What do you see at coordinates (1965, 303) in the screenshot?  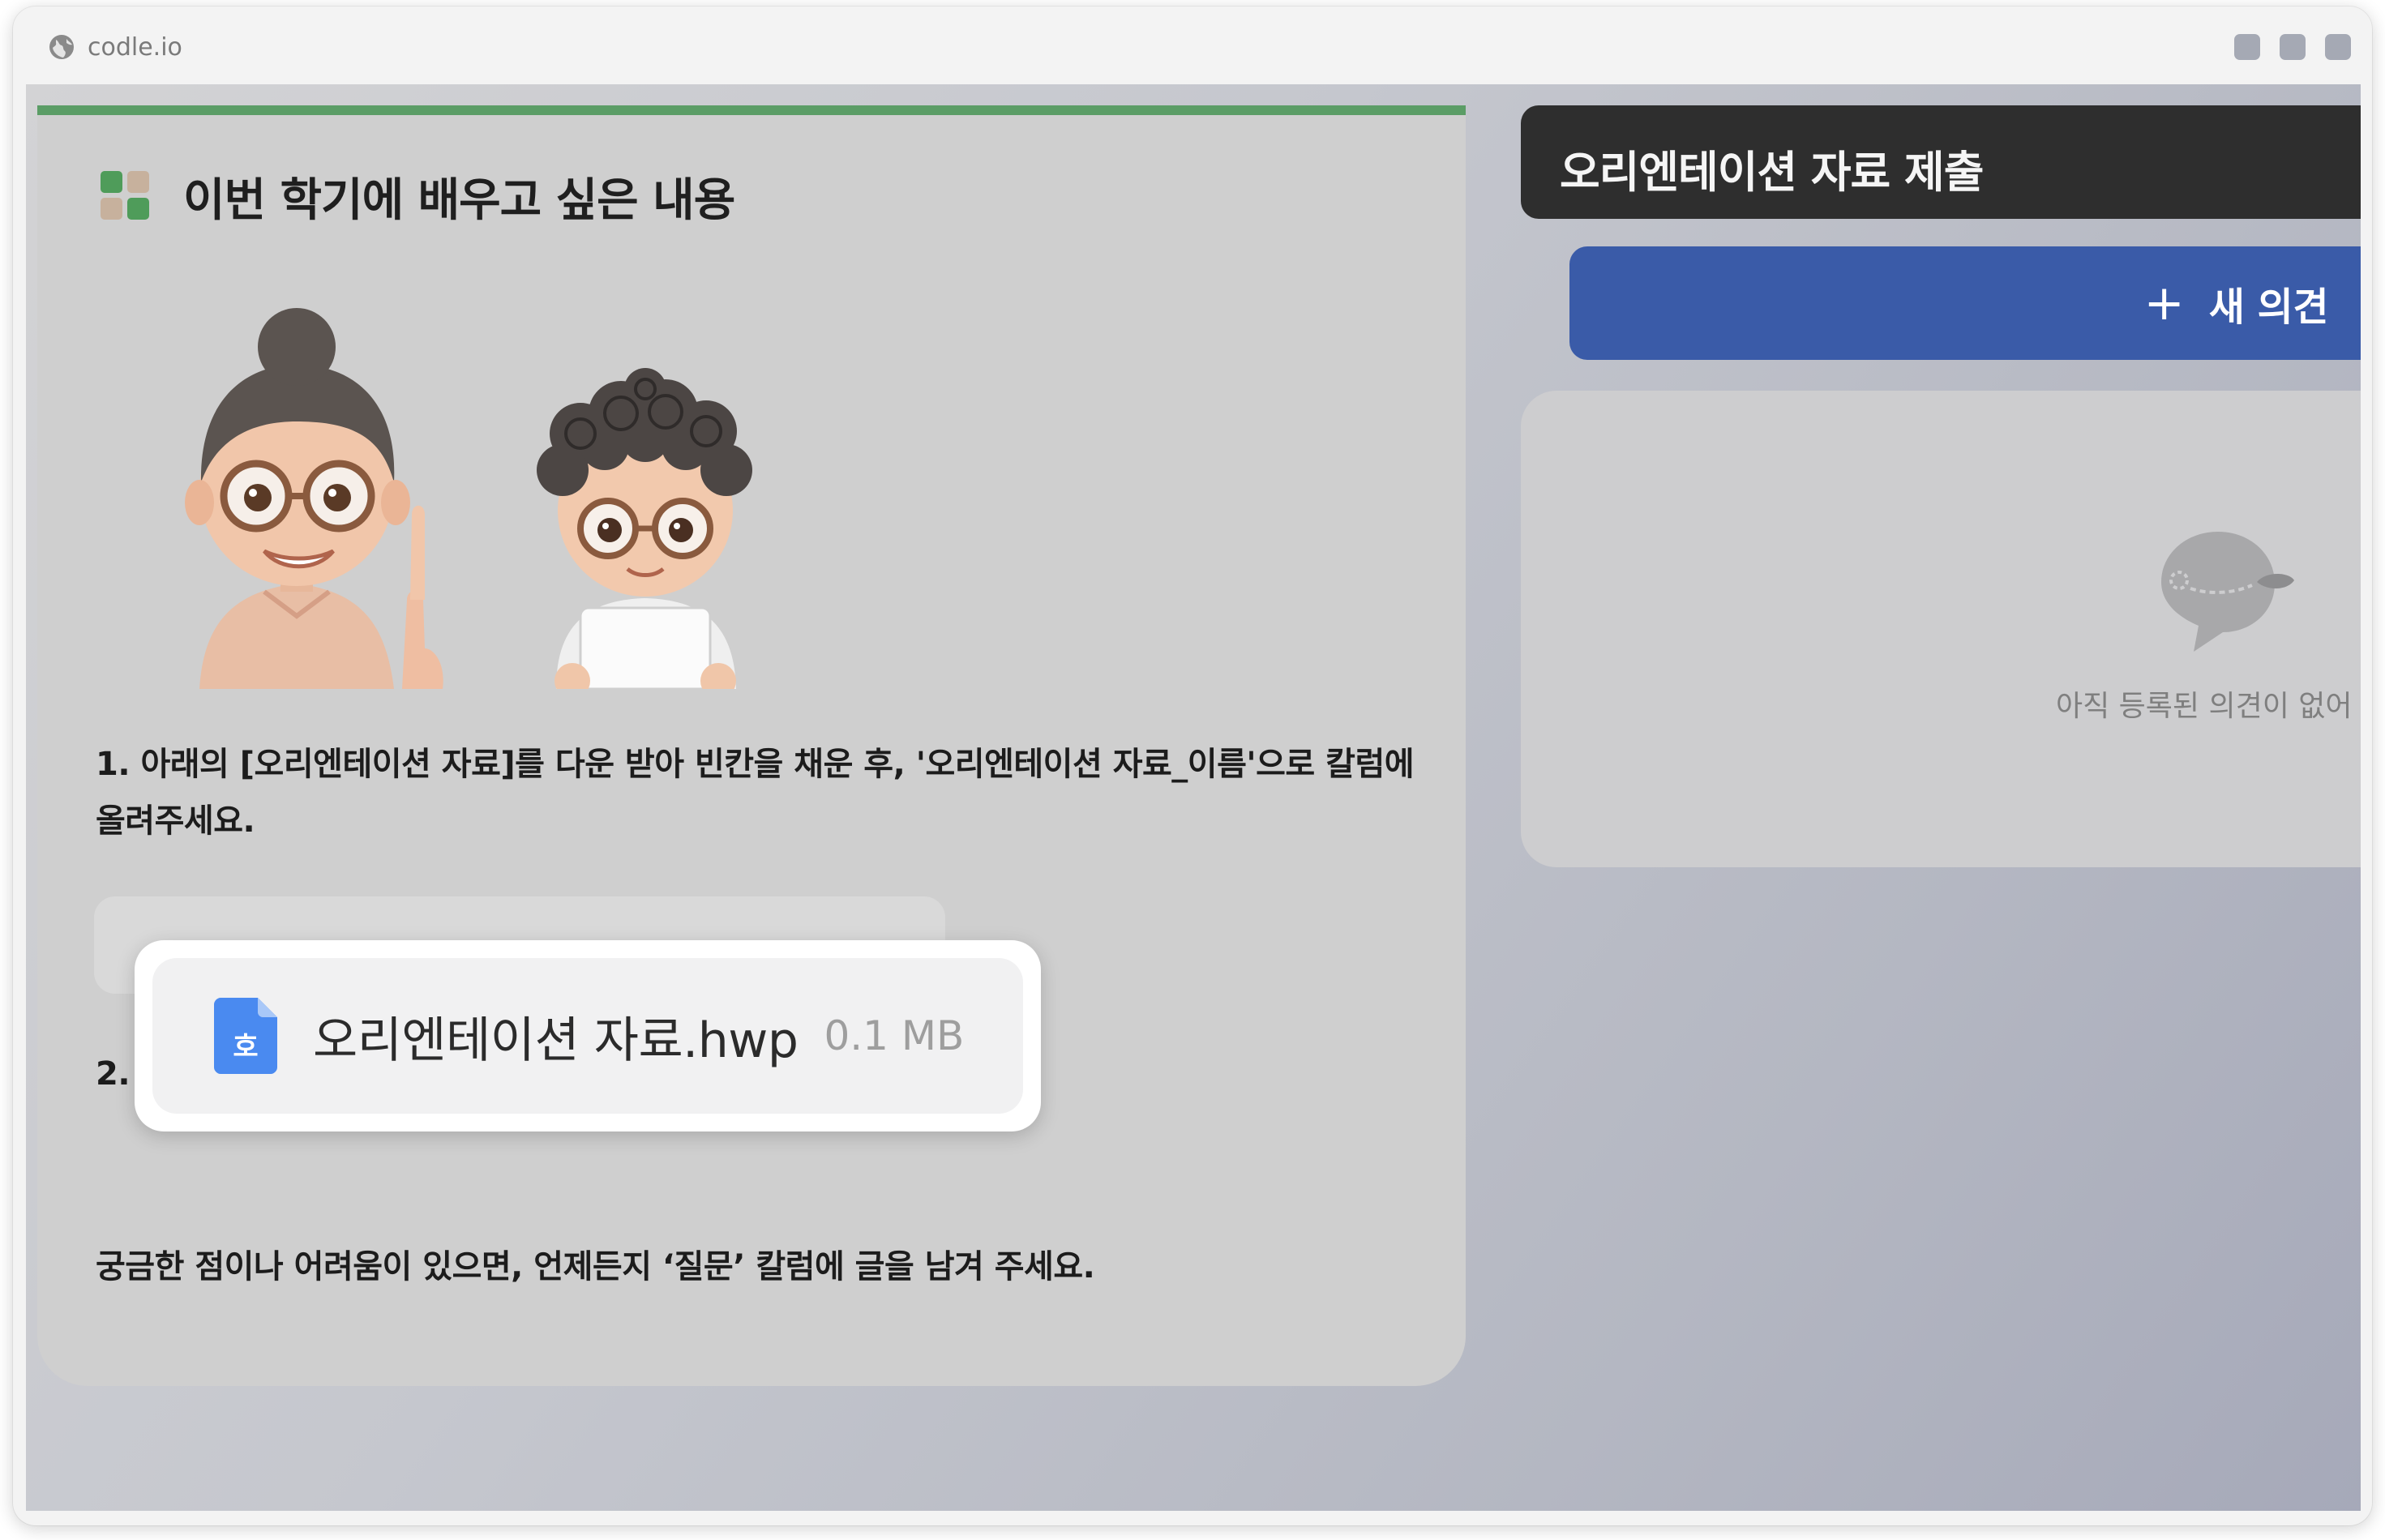 I see `new-post-button: + 새 의견` at bounding box center [1965, 303].